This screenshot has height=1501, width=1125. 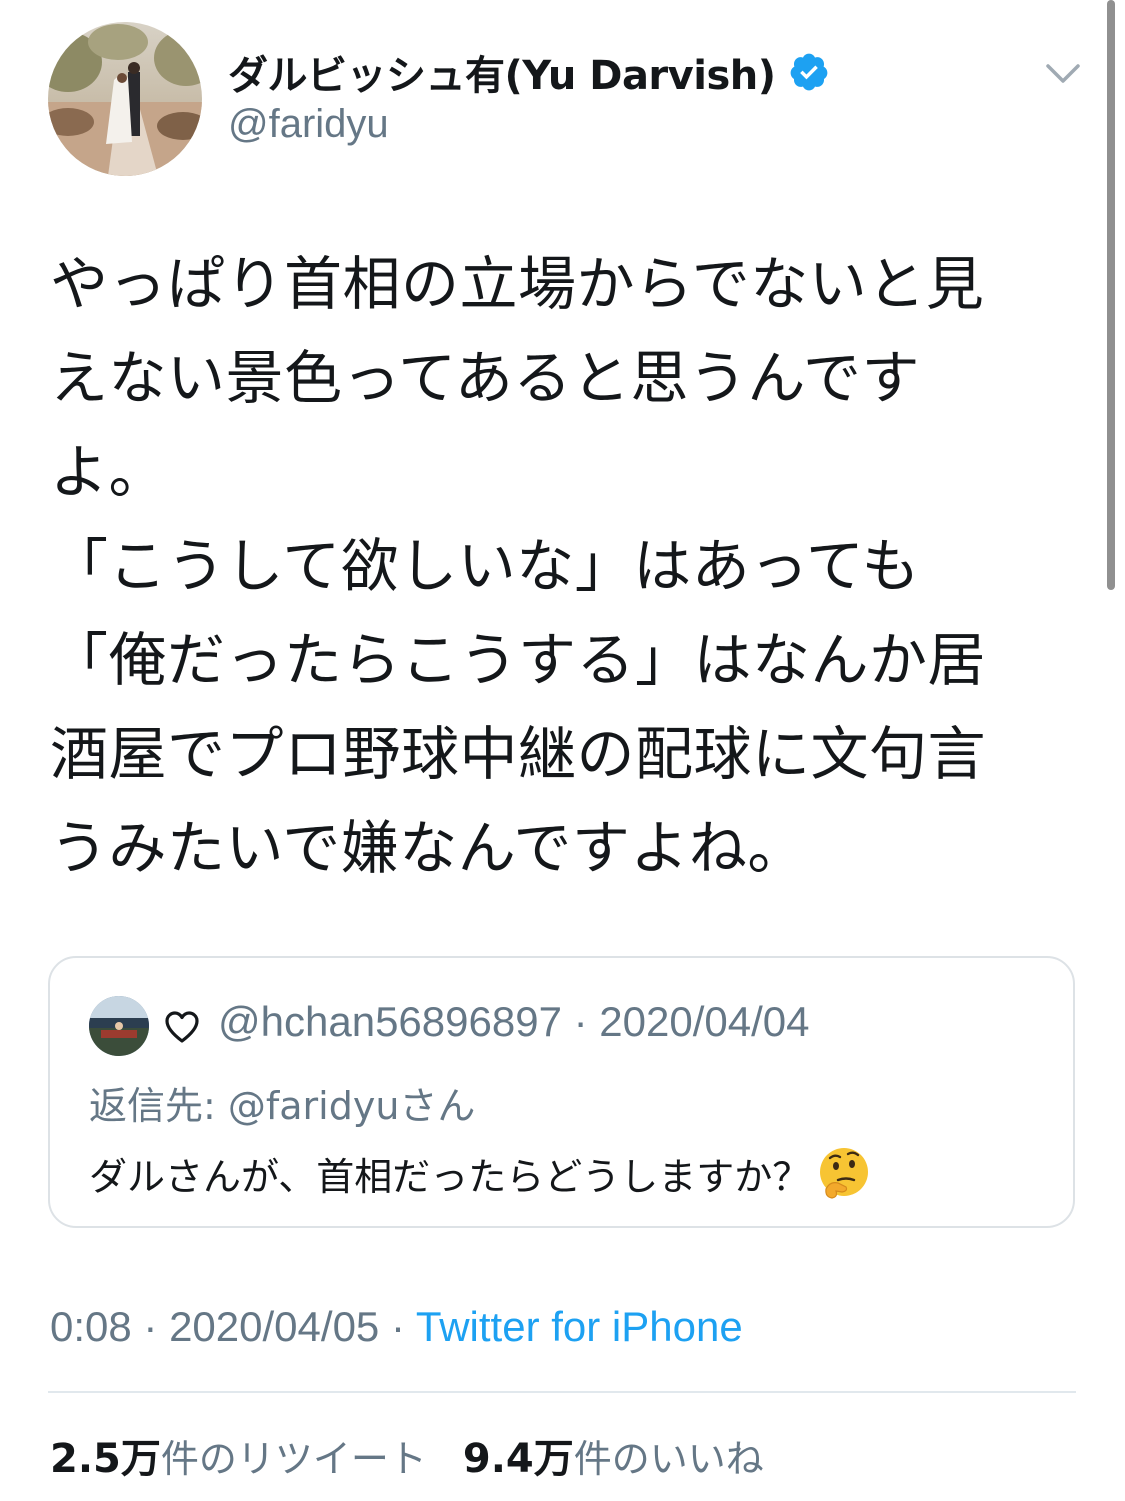 What do you see at coordinates (282, 1106) in the screenshot?
I see `quoted-reply-to: 返信先: @faridyuさん` at bounding box center [282, 1106].